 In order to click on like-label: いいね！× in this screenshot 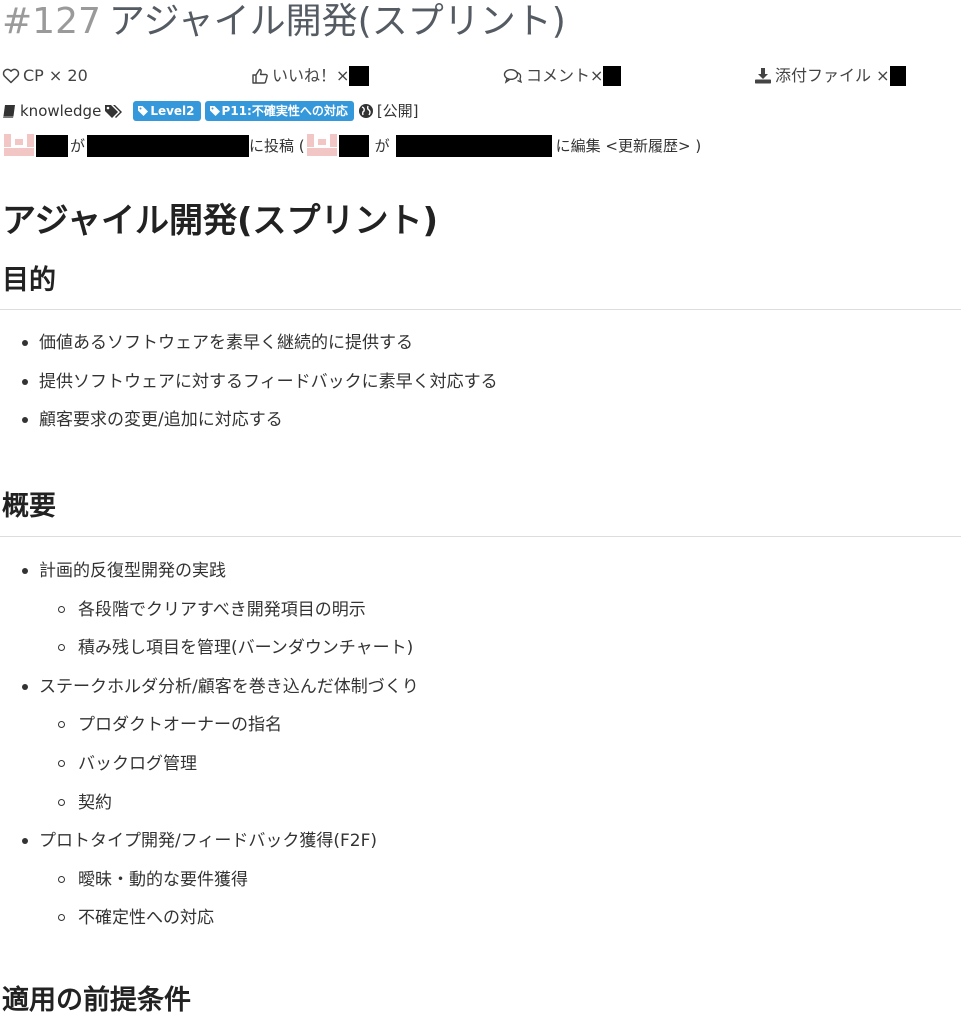, I will do `click(311, 75)`.